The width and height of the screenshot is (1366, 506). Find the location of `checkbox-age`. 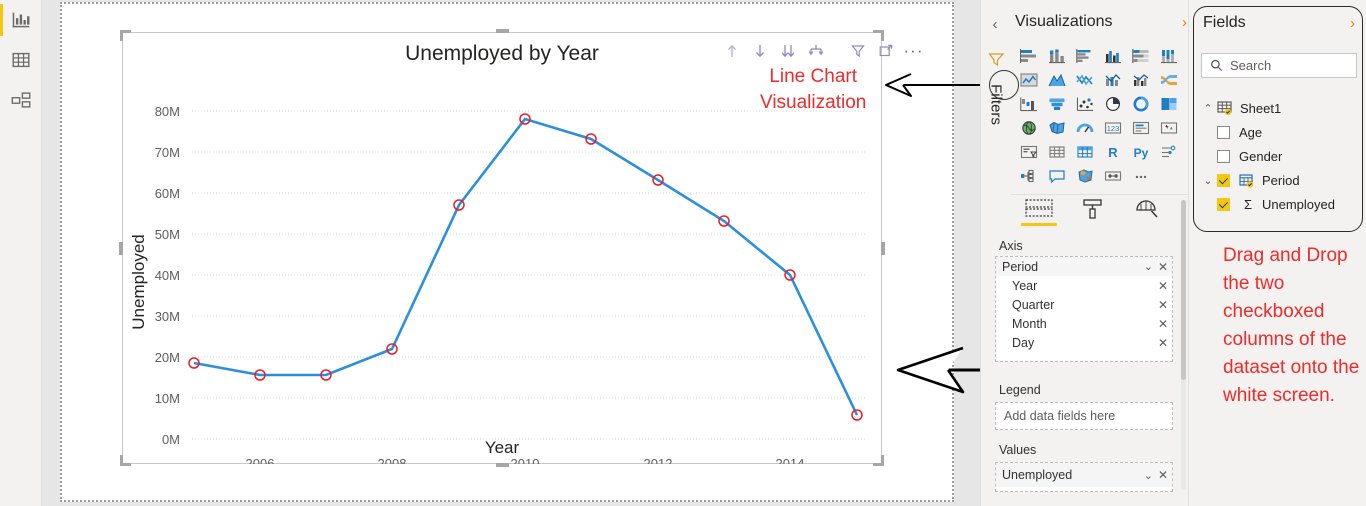

checkbox-age is located at coordinates (1223, 132).